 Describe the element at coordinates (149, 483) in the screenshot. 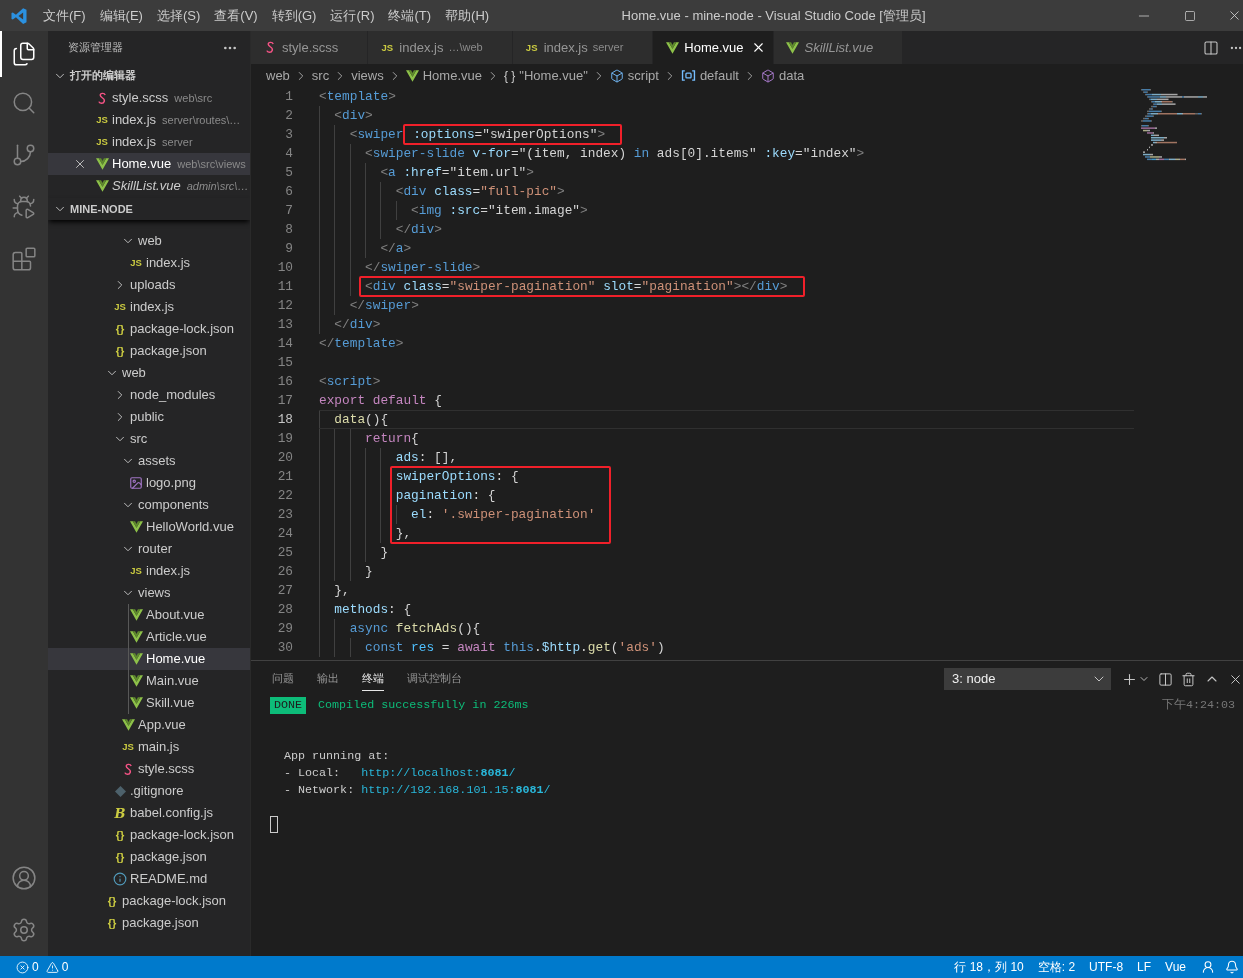

I see `tree-item: logo.png` at that location.